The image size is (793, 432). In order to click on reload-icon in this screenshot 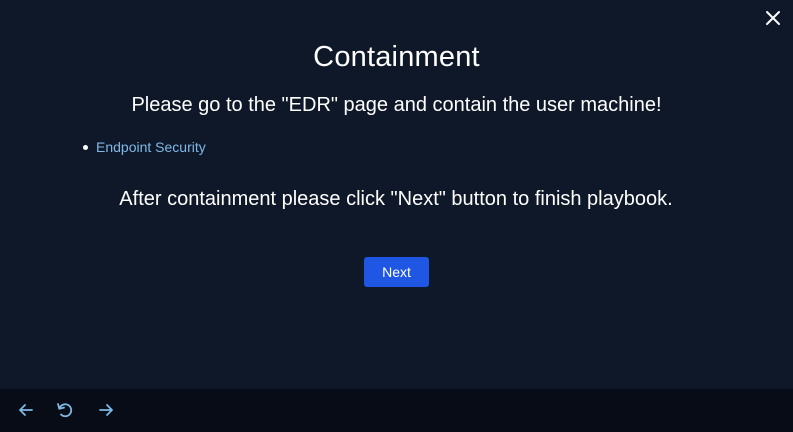, I will do `click(65, 410)`.